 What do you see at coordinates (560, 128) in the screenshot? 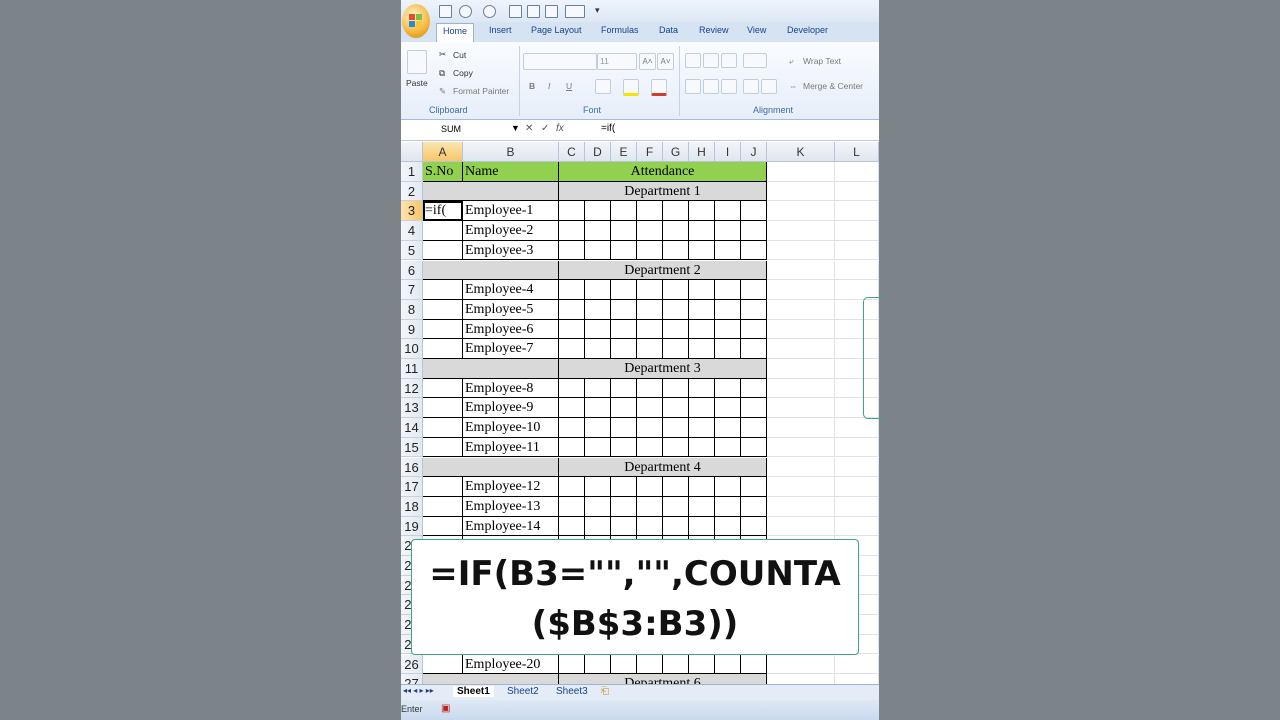
I see `insert-function-icon: fx` at bounding box center [560, 128].